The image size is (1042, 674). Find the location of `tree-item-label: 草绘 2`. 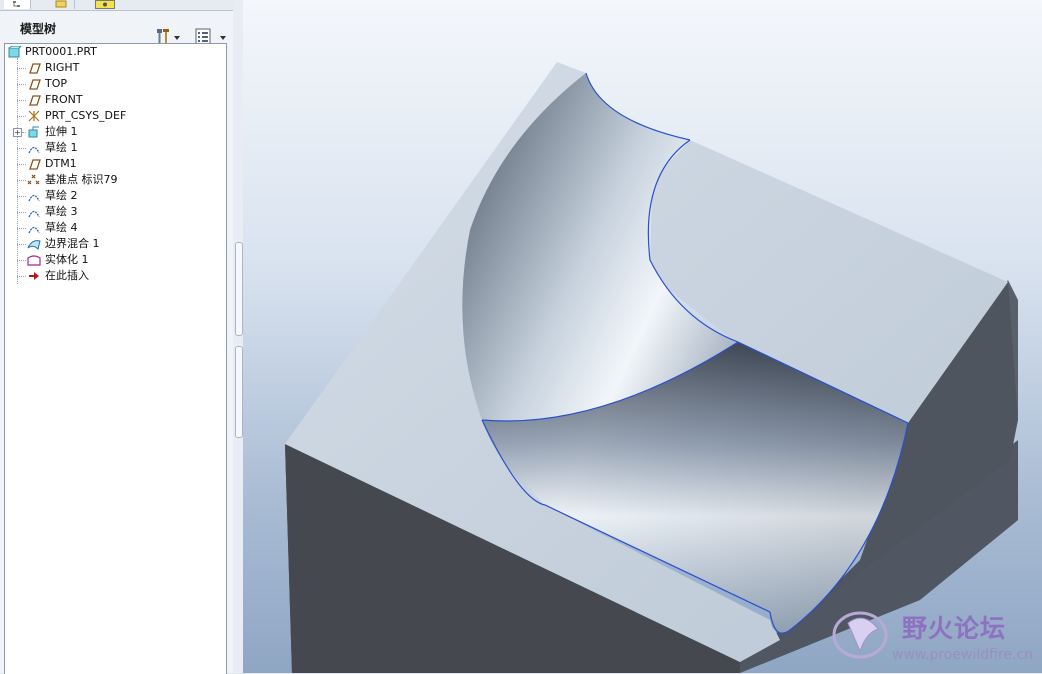

tree-item-label: 草绘 2 is located at coordinates (61, 195).